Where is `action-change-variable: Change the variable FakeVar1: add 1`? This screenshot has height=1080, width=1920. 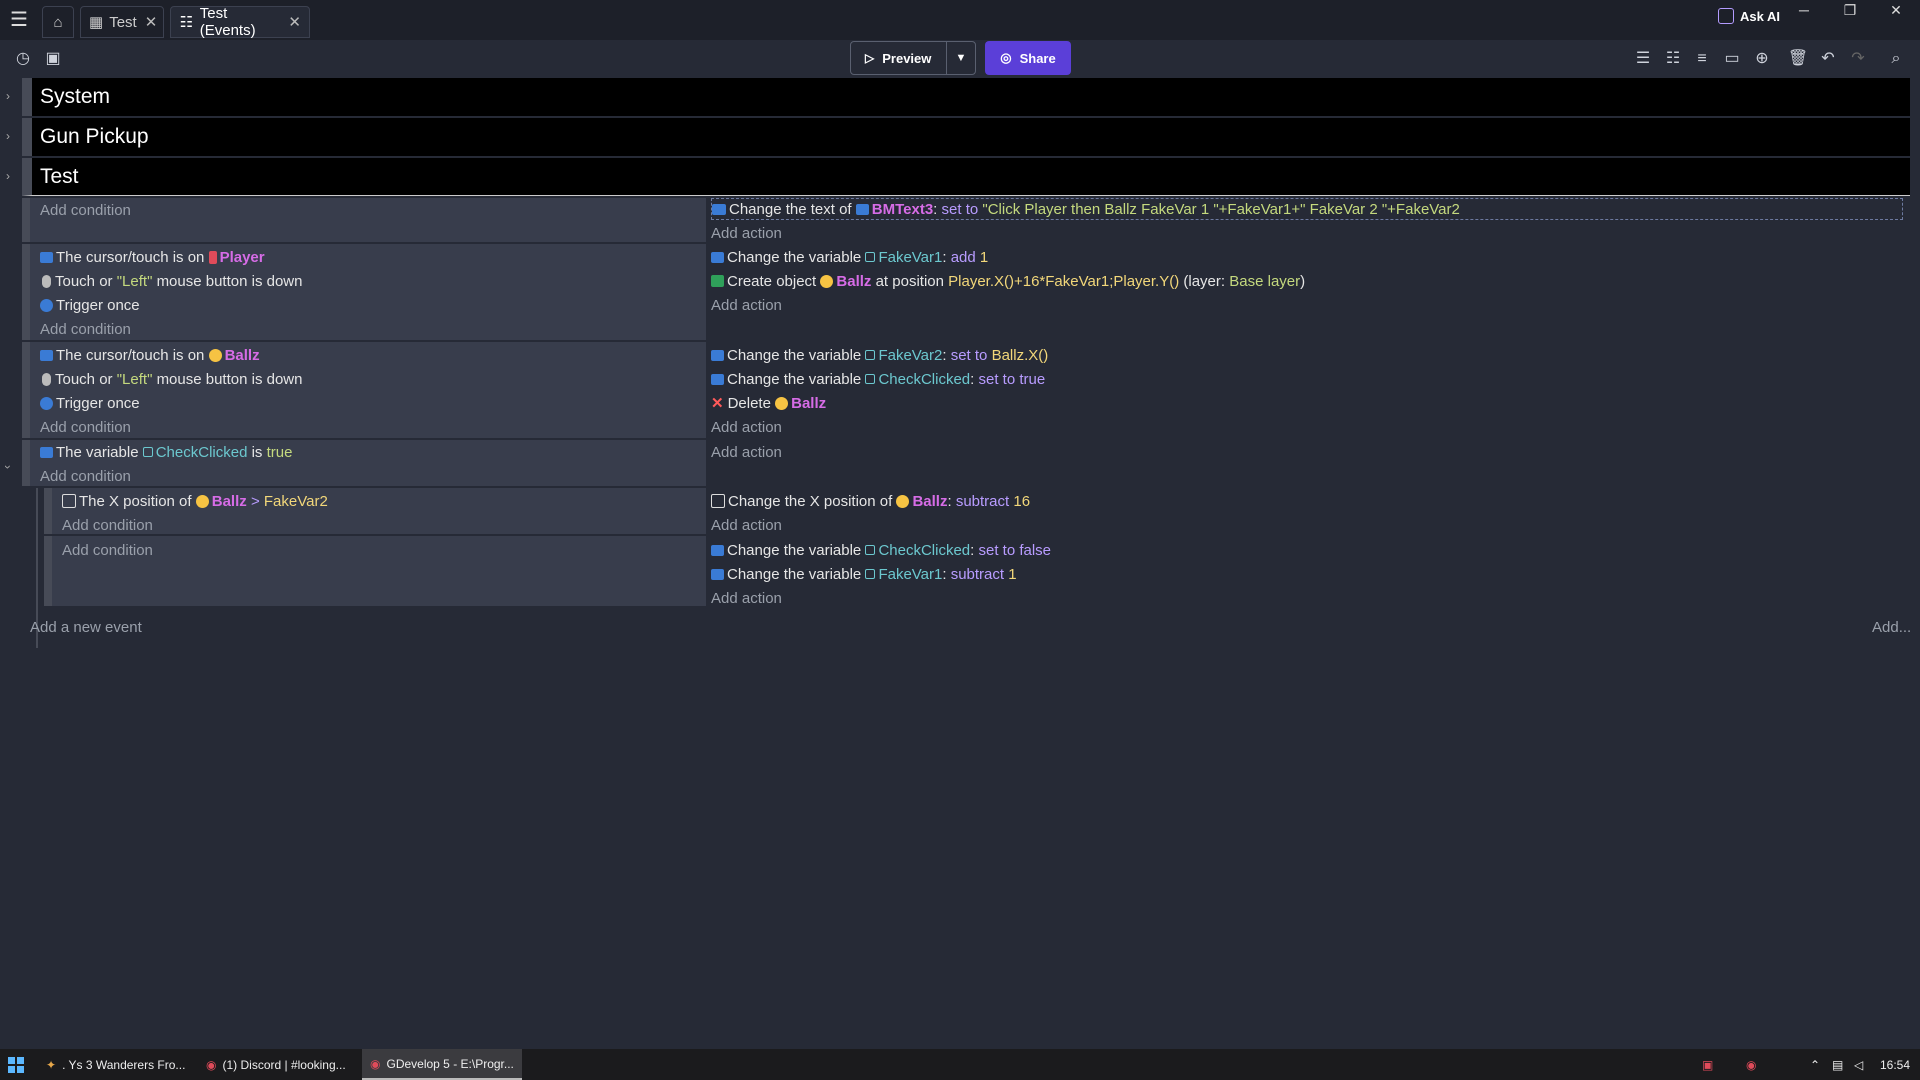
action-change-variable: Change the variable FakeVar1: add 1 is located at coordinates (849, 257).